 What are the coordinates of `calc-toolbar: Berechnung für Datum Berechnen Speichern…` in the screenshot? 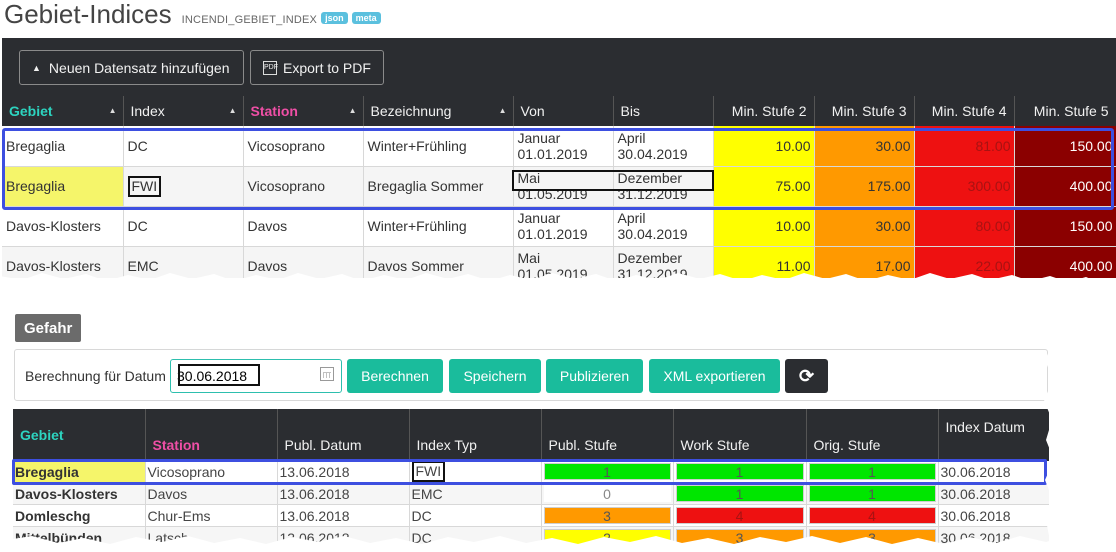 It's located at (531, 375).